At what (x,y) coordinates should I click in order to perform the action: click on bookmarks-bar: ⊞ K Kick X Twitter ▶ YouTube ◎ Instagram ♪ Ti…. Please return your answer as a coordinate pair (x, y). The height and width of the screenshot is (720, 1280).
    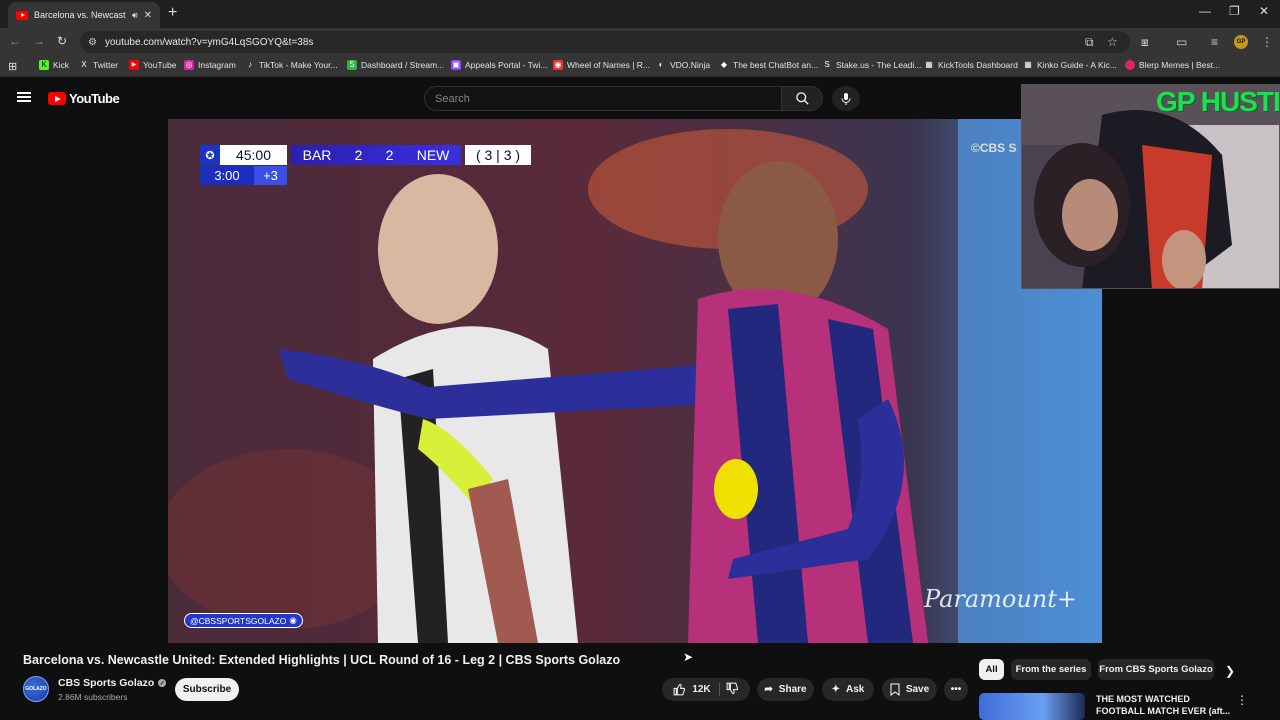
    Looking at the image, I should click on (640, 66).